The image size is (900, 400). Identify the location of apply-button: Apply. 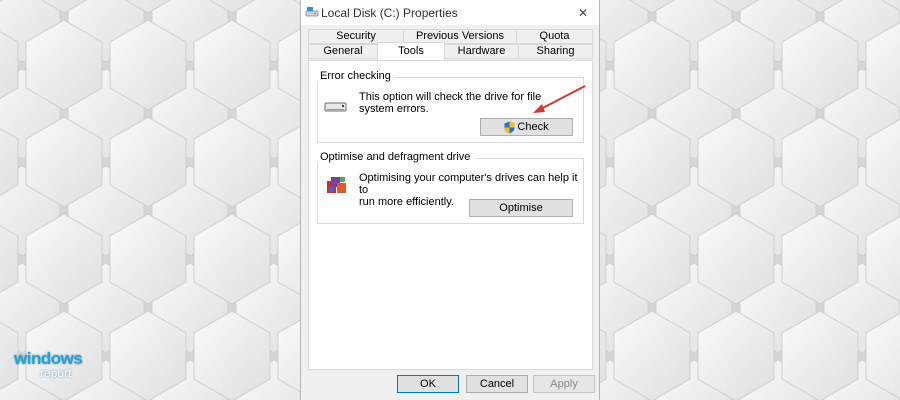
(564, 384).